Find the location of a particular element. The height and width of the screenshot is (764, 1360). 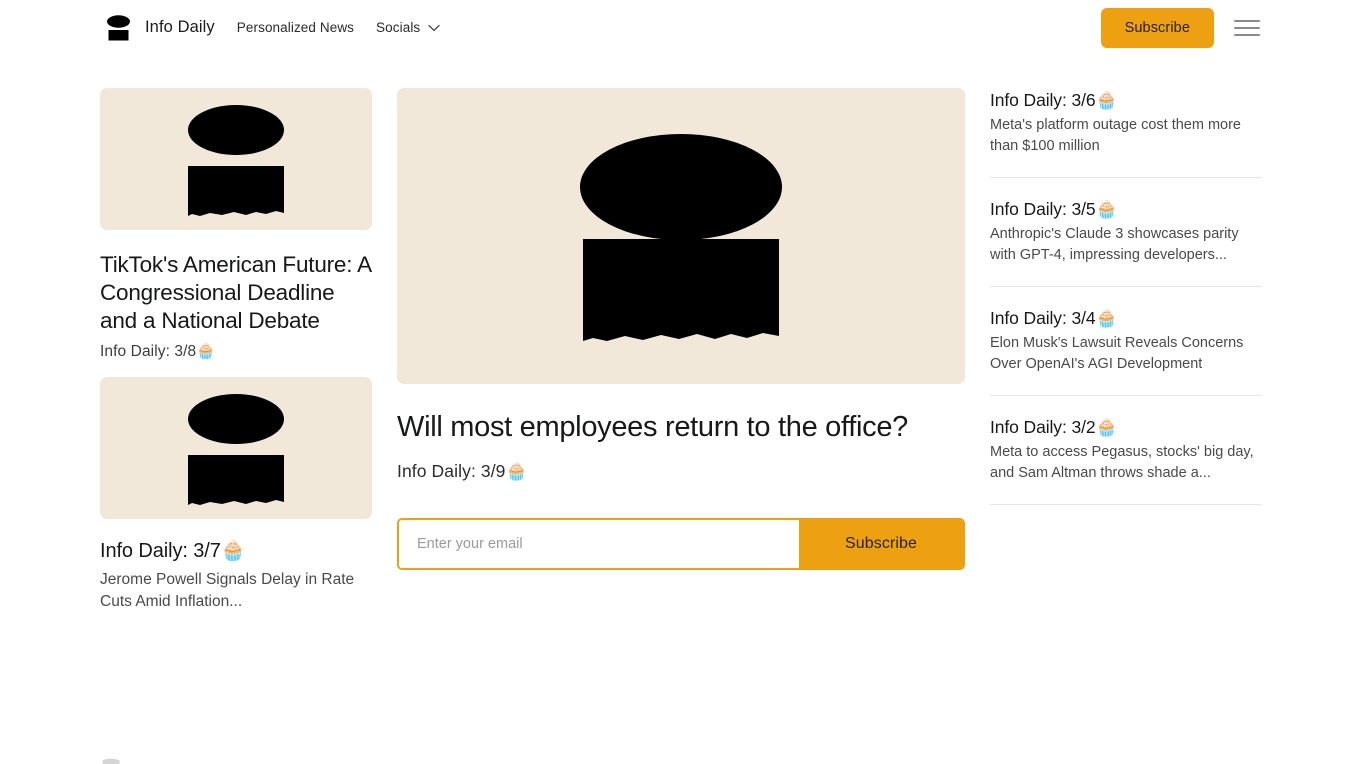

header-actions: Subscribe is located at coordinates (1180, 27).